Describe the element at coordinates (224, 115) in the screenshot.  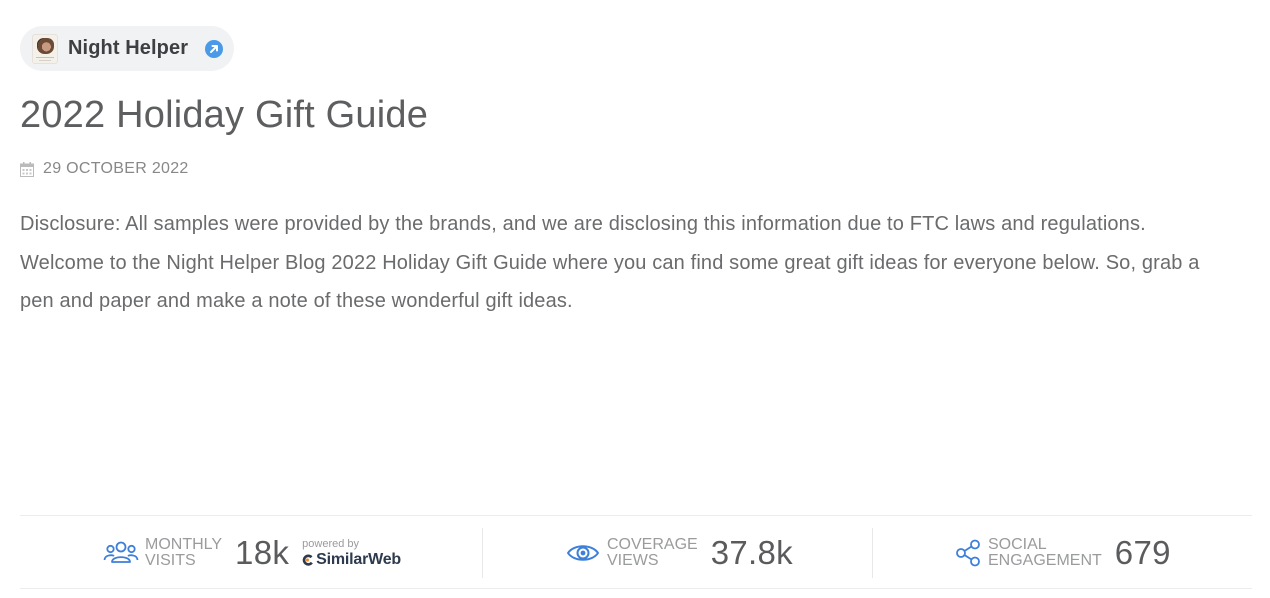
I see `article-title: 2022 Holiday Gift Guide` at that location.